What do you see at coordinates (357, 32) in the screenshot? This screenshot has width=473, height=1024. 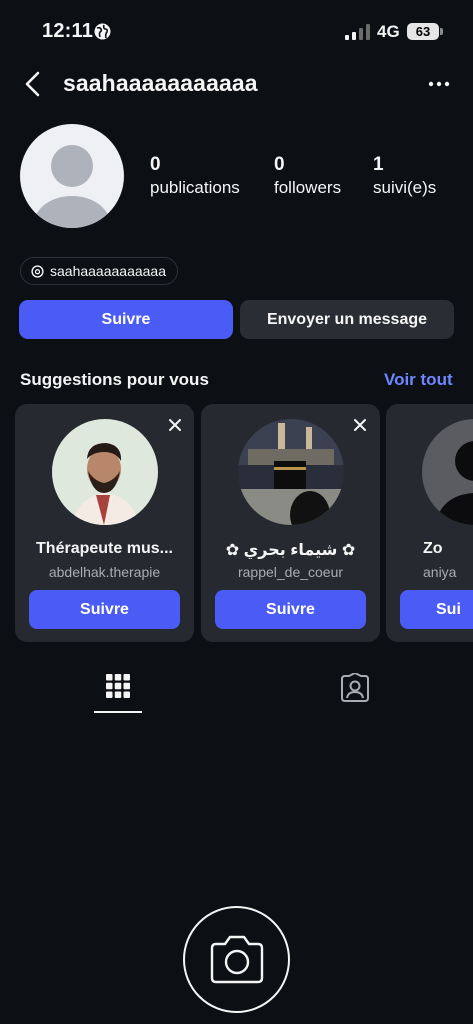 I see `signal-icon` at bounding box center [357, 32].